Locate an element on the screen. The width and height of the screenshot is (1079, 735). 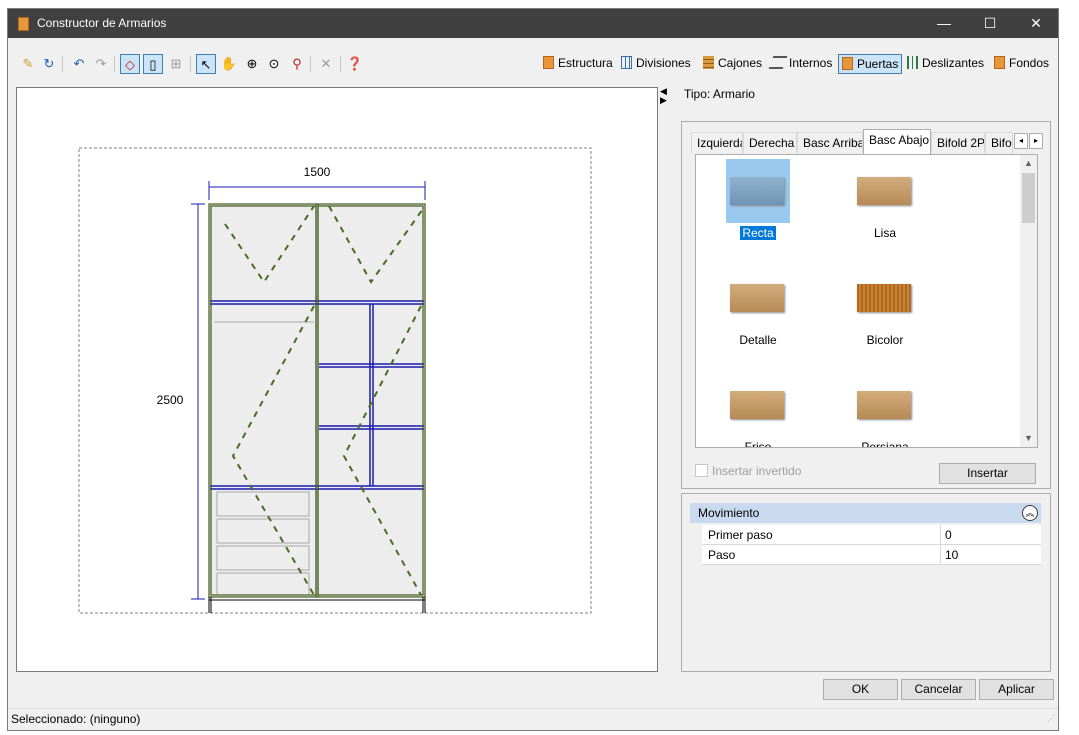
gallery-item-recta: Recta is located at coordinates (758, 199).